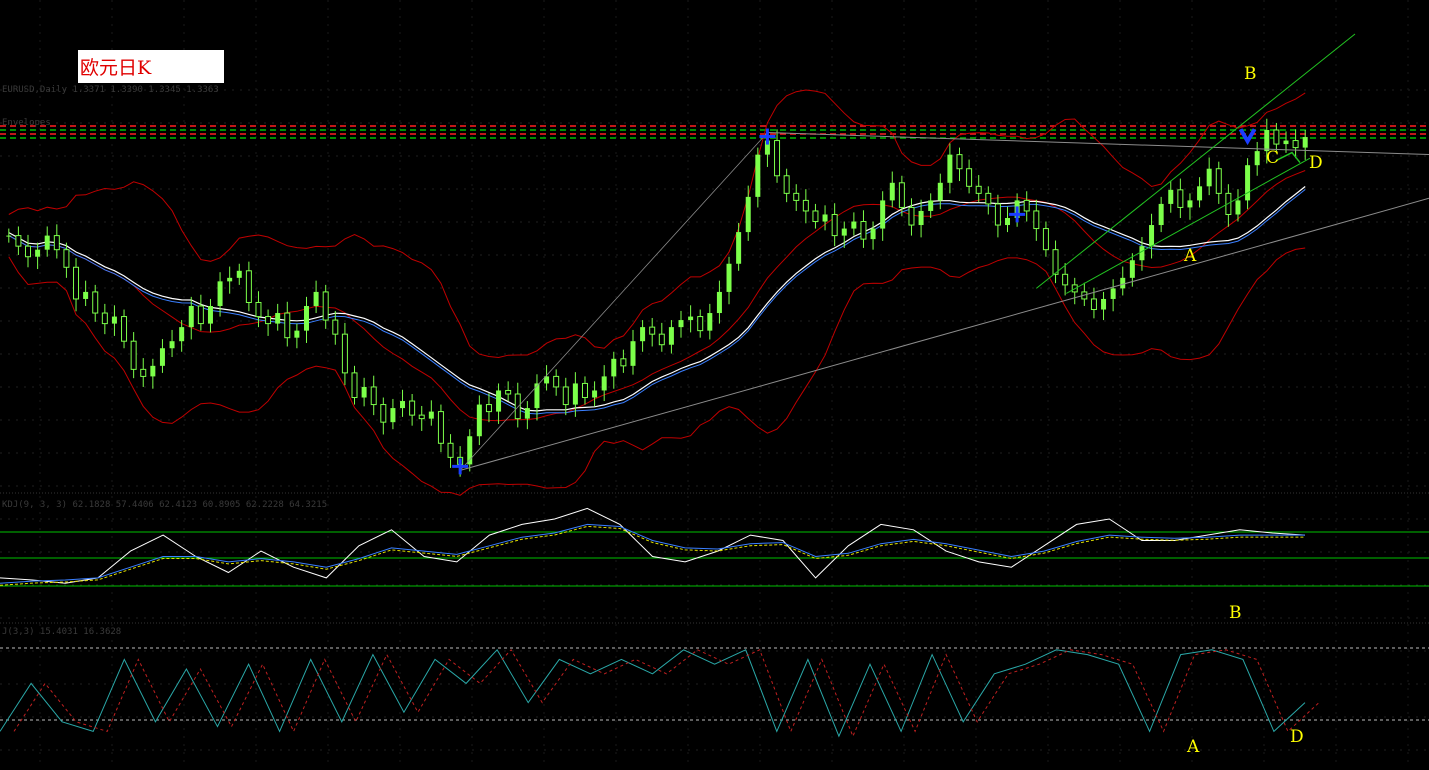 This screenshot has width=1429, height=770. What do you see at coordinates (1190, 256) in the screenshot?
I see `point-label: A` at bounding box center [1190, 256].